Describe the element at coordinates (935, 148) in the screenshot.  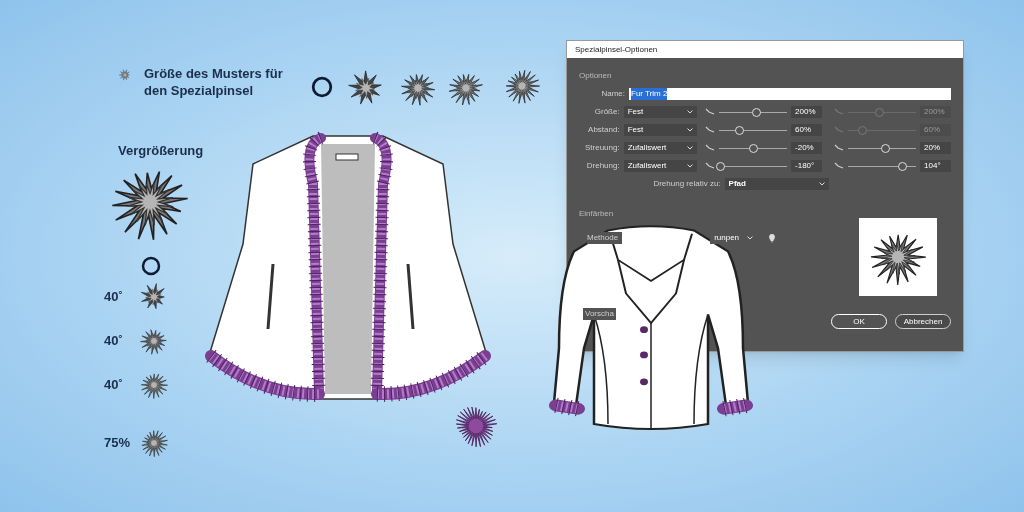
I see `value-field: 20%` at that location.